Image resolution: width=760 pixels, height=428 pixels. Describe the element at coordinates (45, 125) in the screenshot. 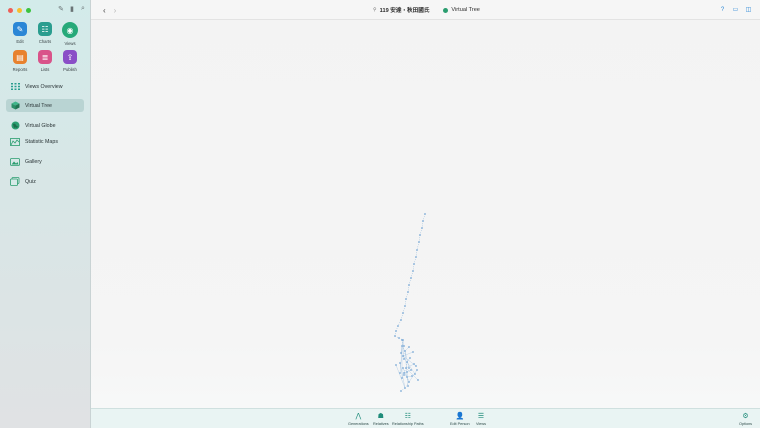

I see `sidebar-item-virtual-globe: Virtual Globe` at that location.